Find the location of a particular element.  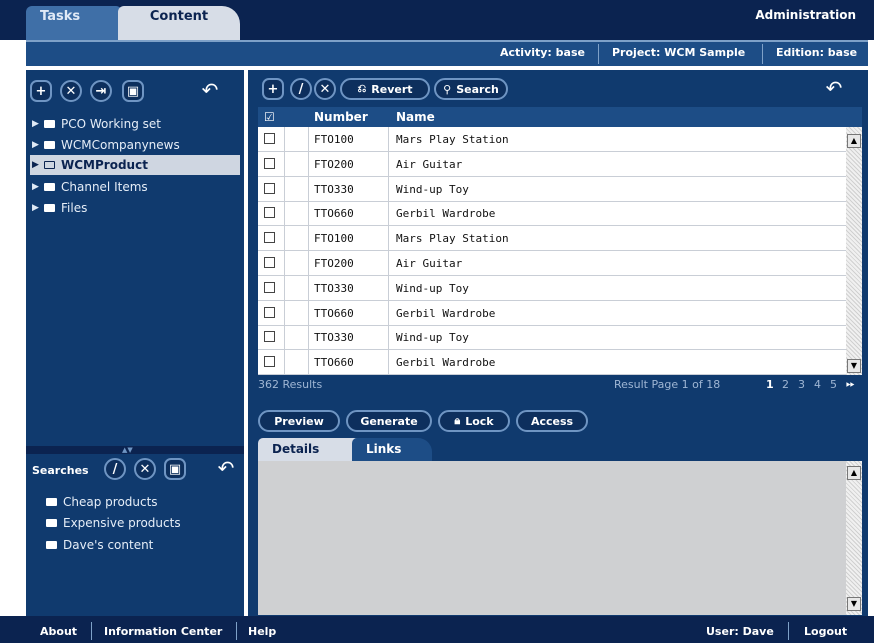

preview-button: Preview is located at coordinates (299, 421).